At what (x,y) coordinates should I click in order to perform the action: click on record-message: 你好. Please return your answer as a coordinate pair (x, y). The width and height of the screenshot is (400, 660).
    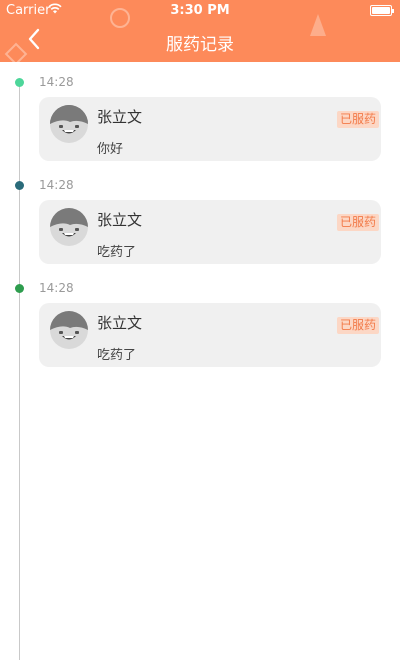
    Looking at the image, I should click on (110, 149).